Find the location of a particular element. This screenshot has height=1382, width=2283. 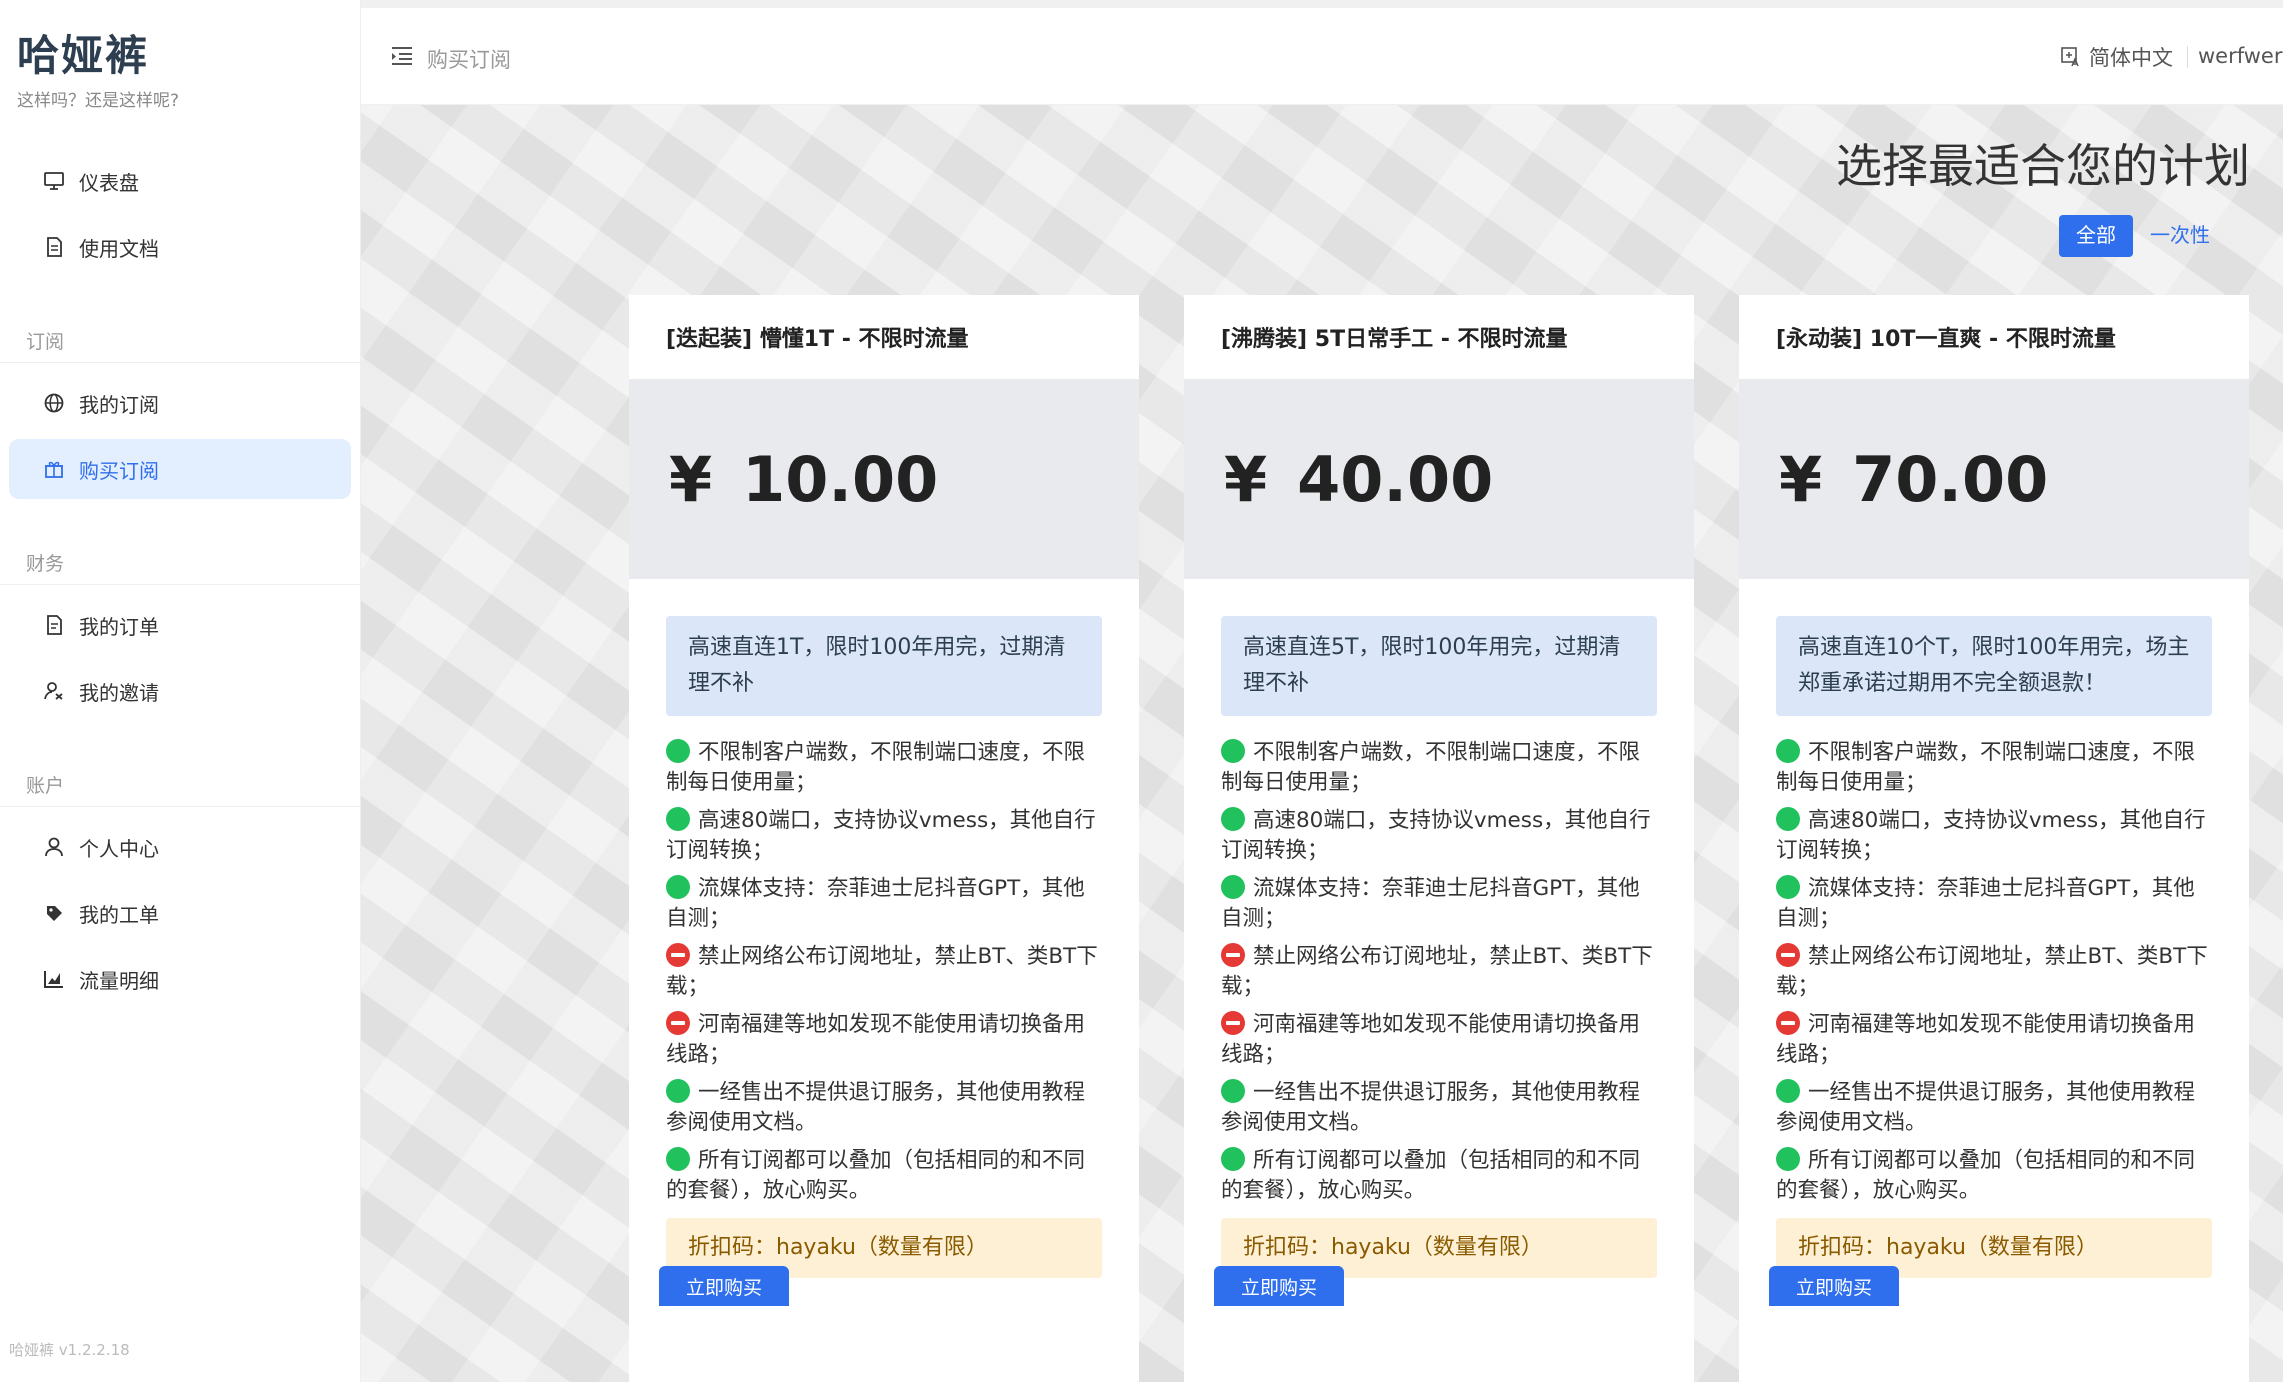

nav-section-finance: 财务 is located at coordinates (180, 564).